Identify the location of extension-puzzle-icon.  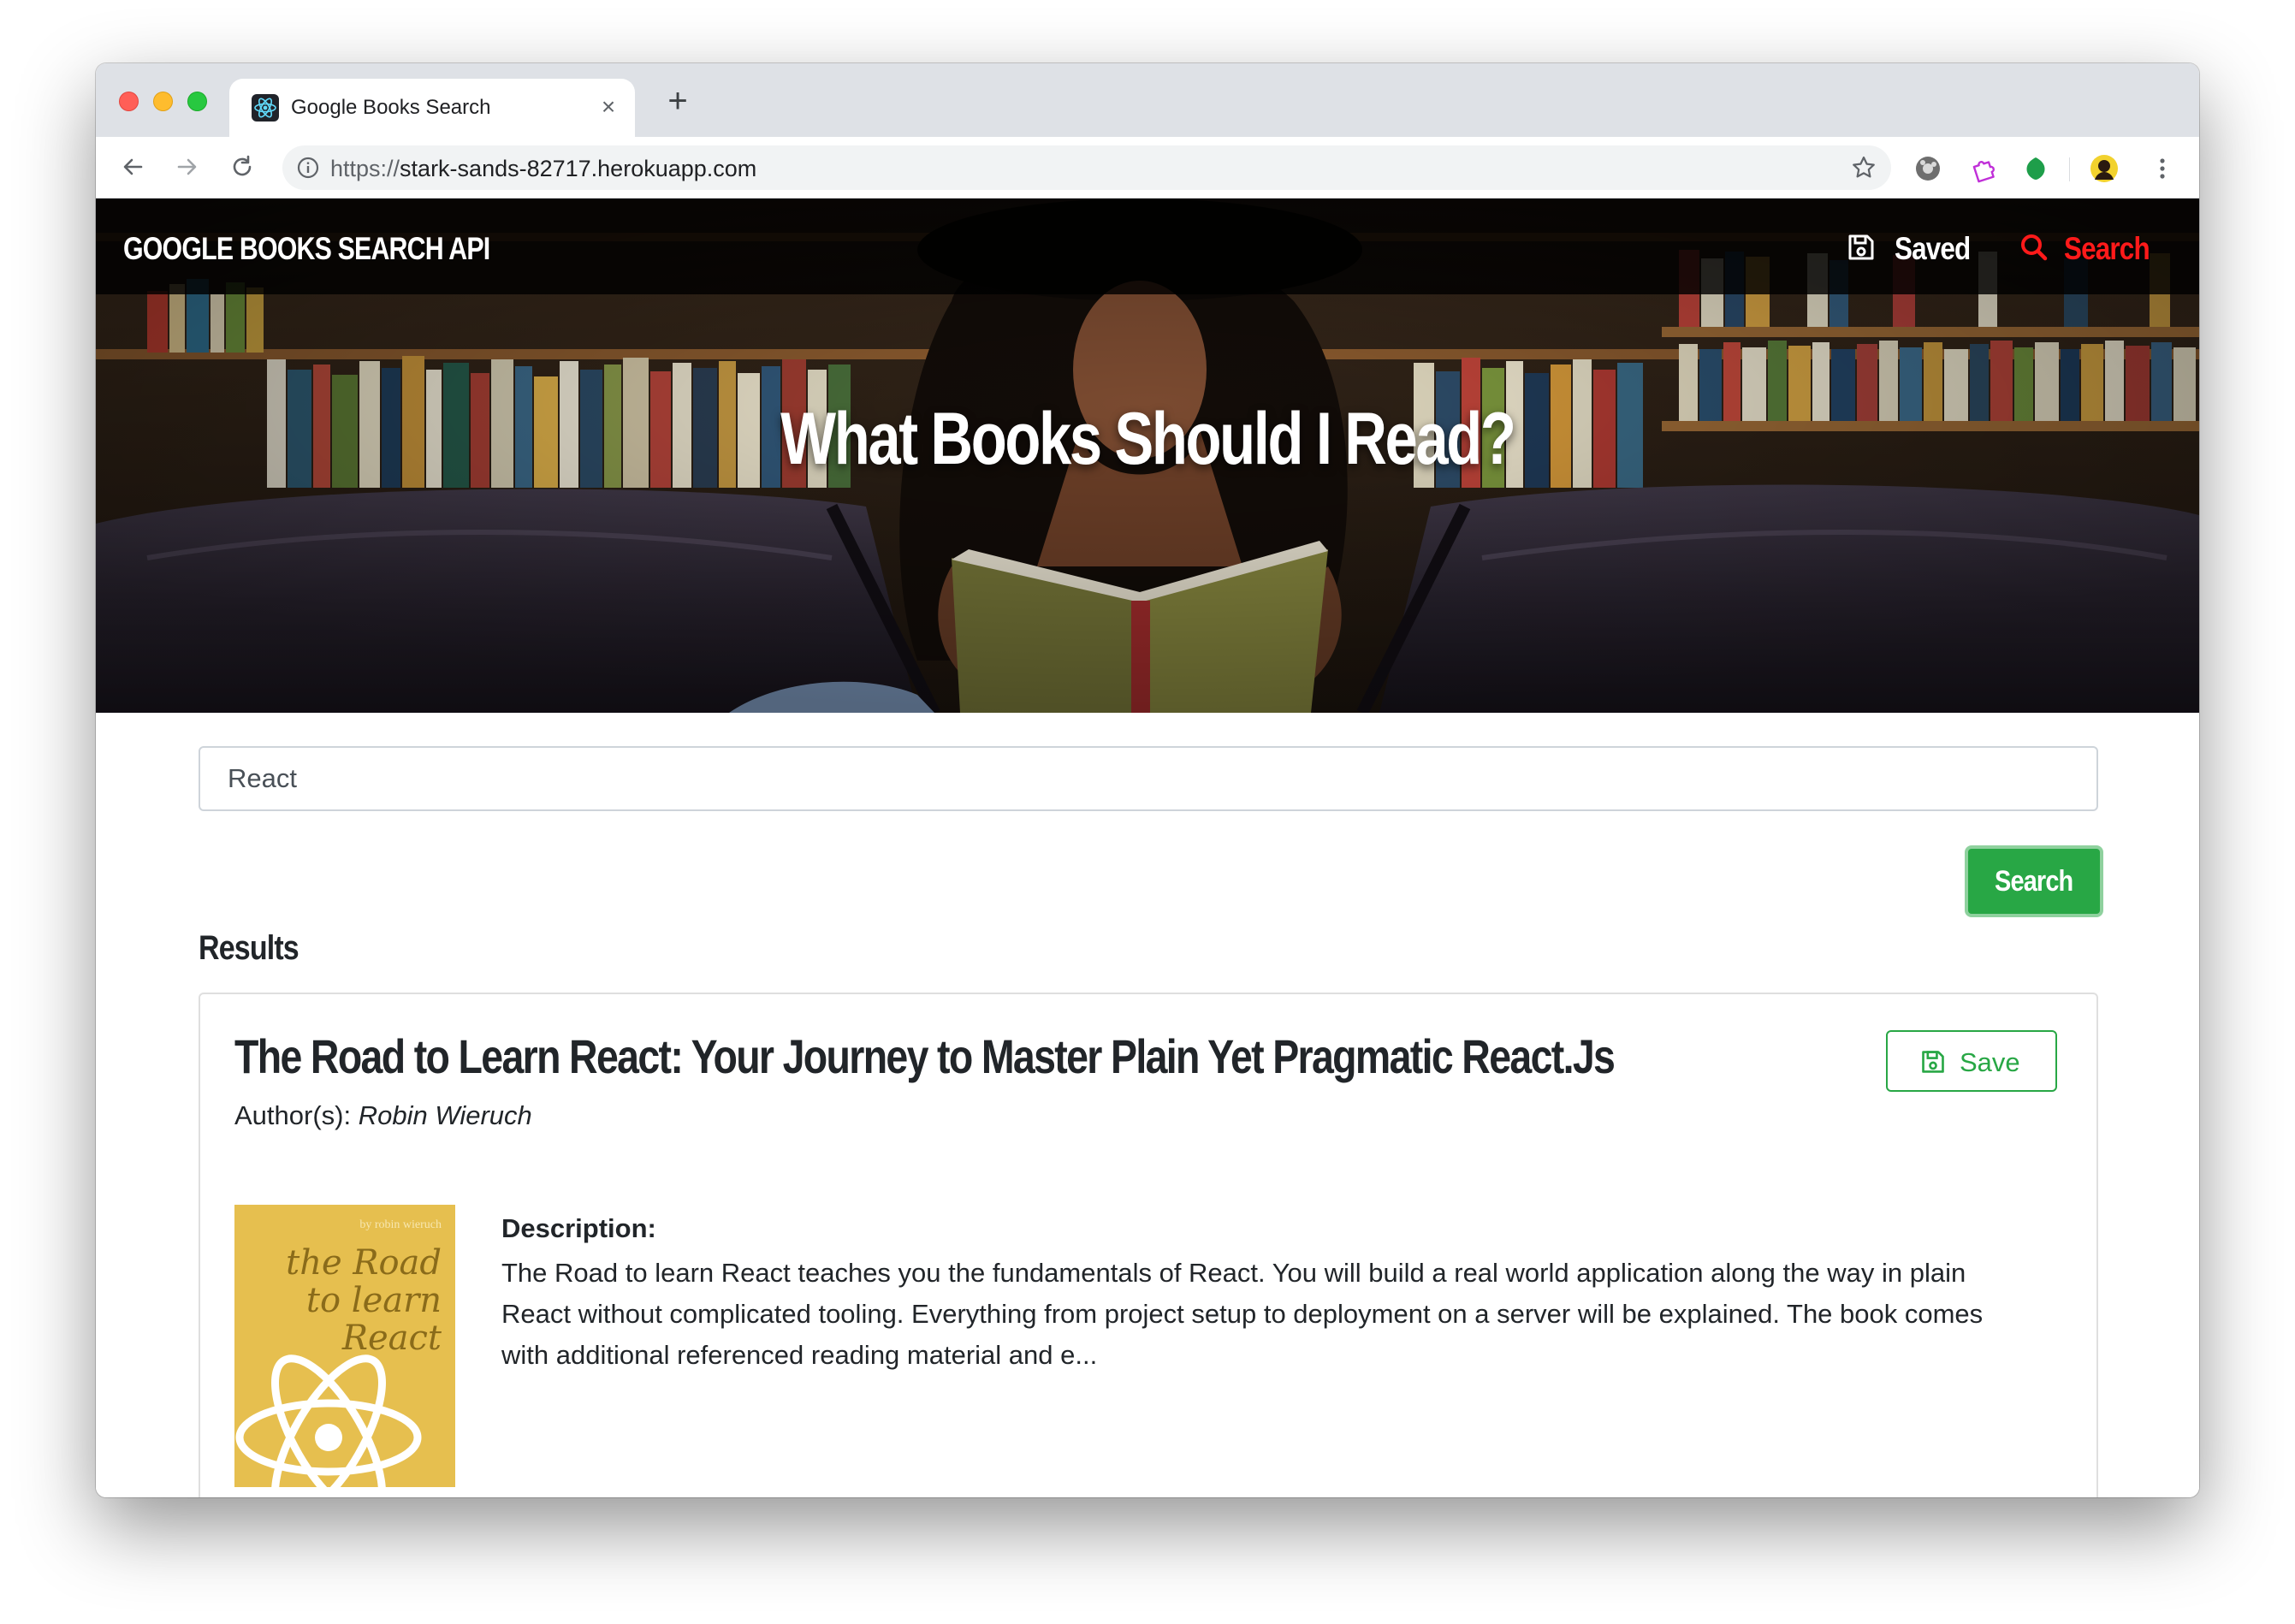
(1983, 168).